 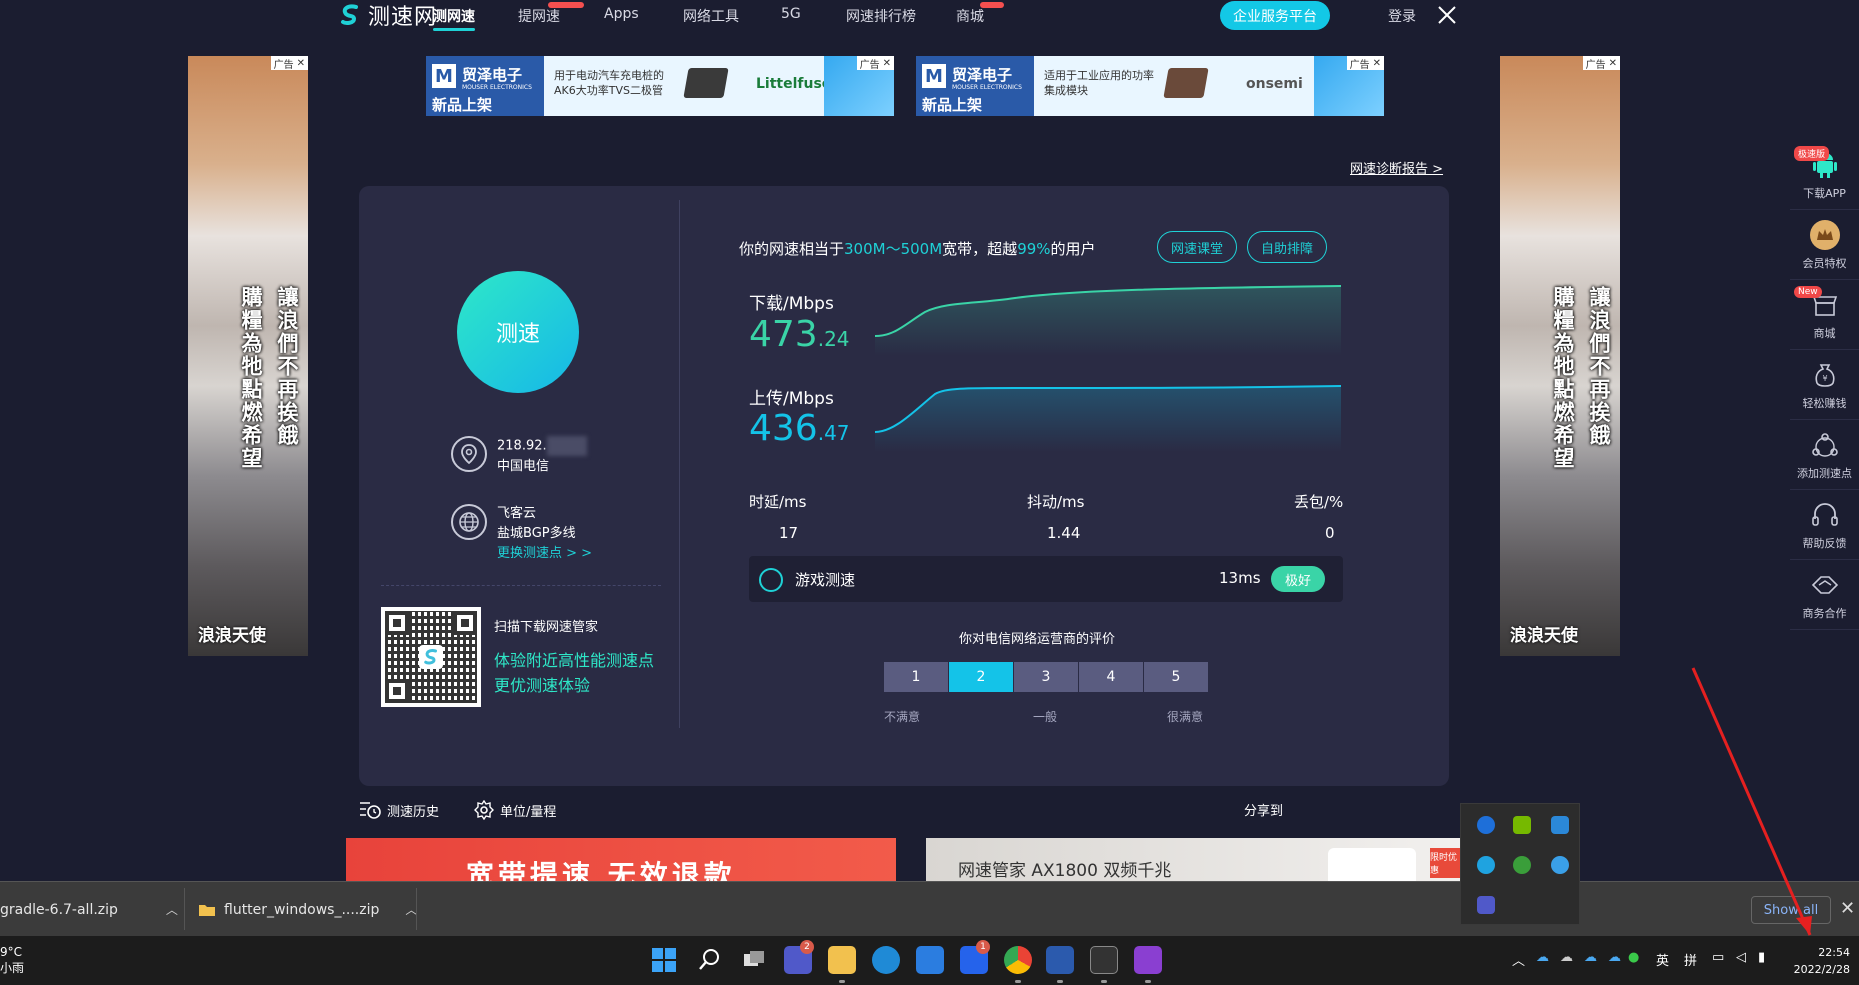 I want to click on visual-studio-icon, so click(x=1148, y=960).